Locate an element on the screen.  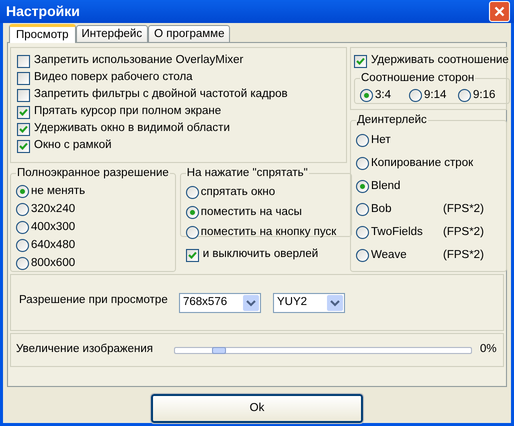
group-title: Деинтерлейс is located at coordinates (392, 120).